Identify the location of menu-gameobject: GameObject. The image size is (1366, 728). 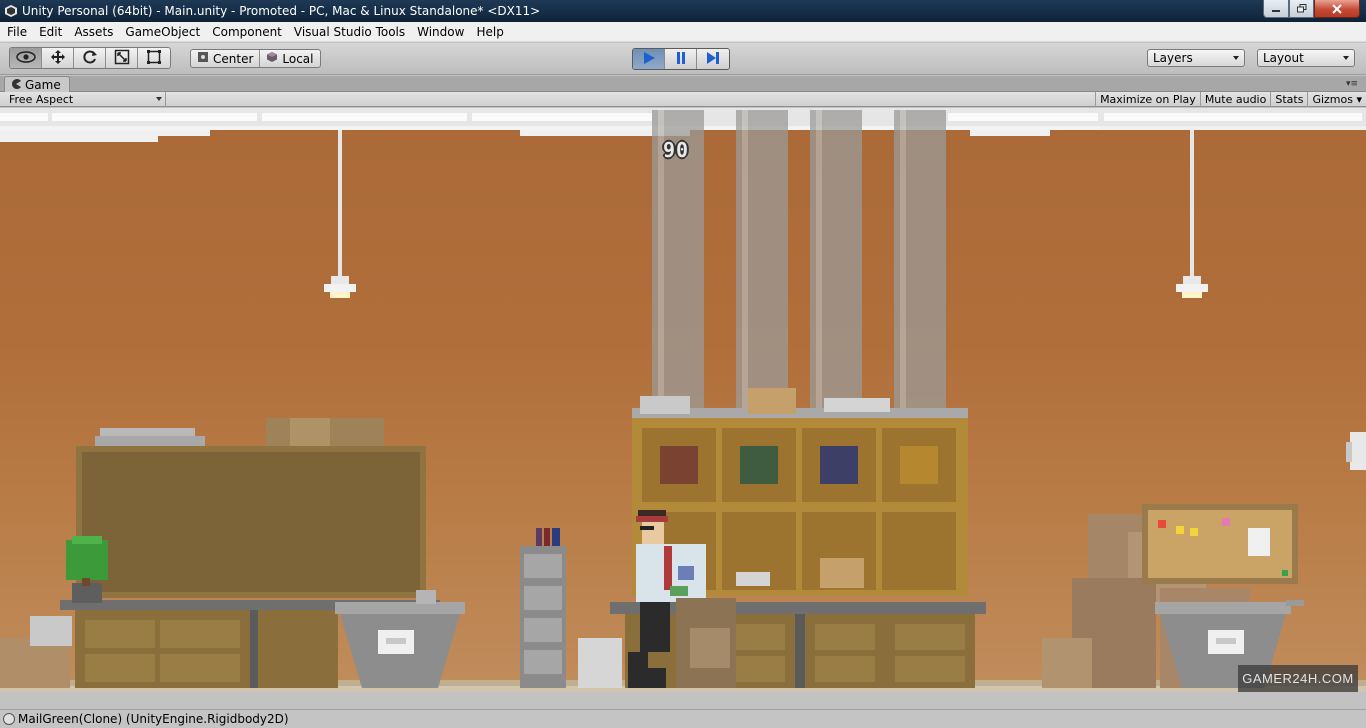
(162, 32).